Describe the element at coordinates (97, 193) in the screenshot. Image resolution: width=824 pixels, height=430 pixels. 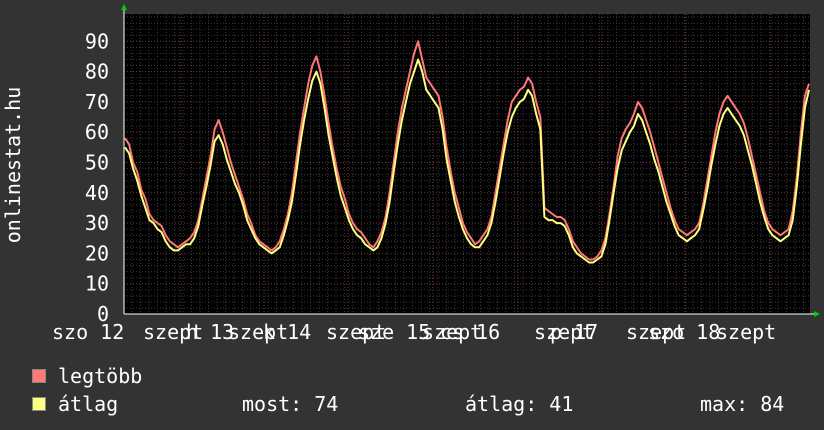
I see `y-tick-label: 40` at that location.